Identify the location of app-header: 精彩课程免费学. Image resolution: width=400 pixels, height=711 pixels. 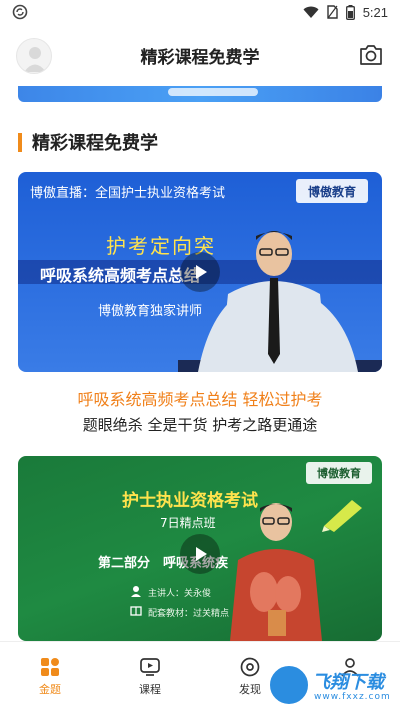
(200, 55).